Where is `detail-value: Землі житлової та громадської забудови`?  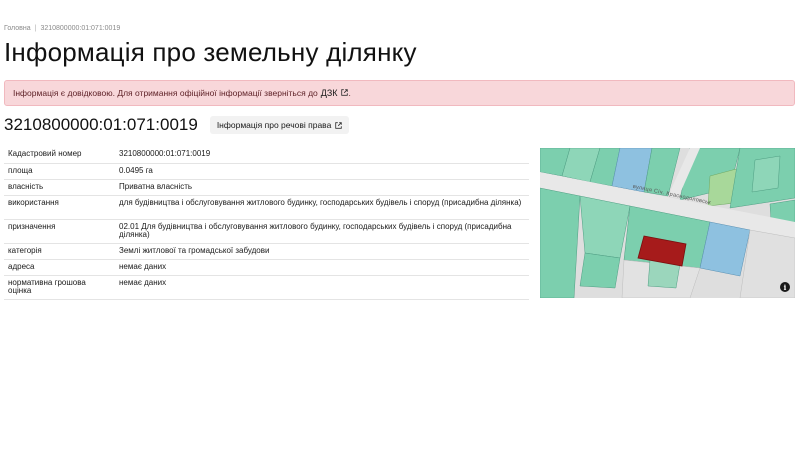 detail-value: Землі житлової та громадської забудови is located at coordinates (322, 251).